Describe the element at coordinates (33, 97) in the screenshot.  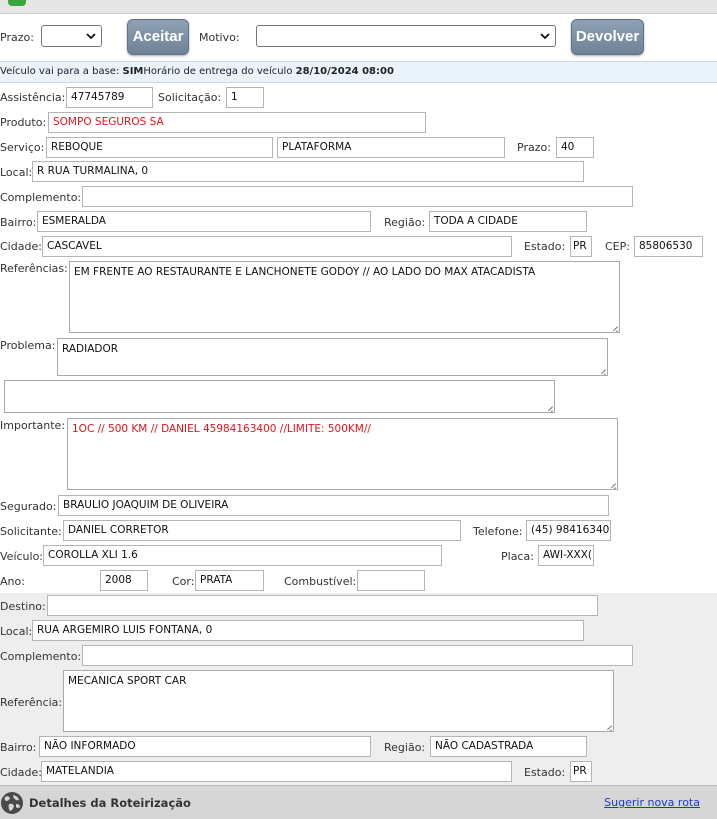
I see `assistencia-label: Assistência:` at that location.